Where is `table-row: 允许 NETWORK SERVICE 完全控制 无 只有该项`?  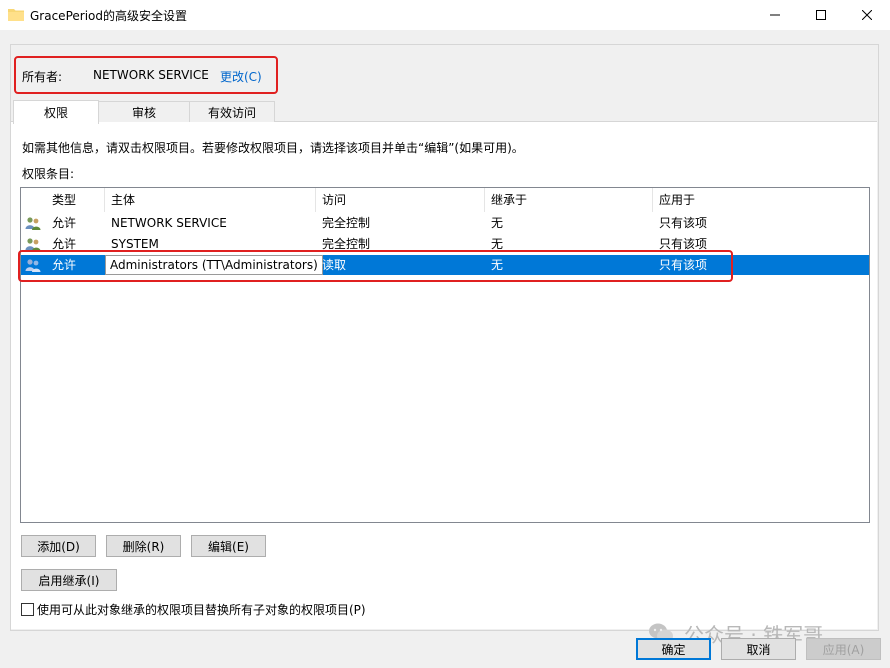 table-row: 允许 NETWORK SERVICE 完全控制 无 只有该项 is located at coordinates (445, 223).